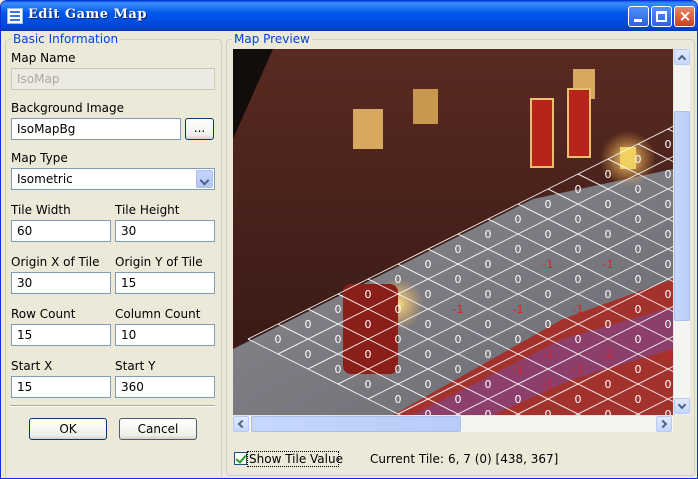 The image size is (698, 479). What do you see at coordinates (61, 387) in the screenshot?
I see `start-x-field: 15` at bounding box center [61, 387].